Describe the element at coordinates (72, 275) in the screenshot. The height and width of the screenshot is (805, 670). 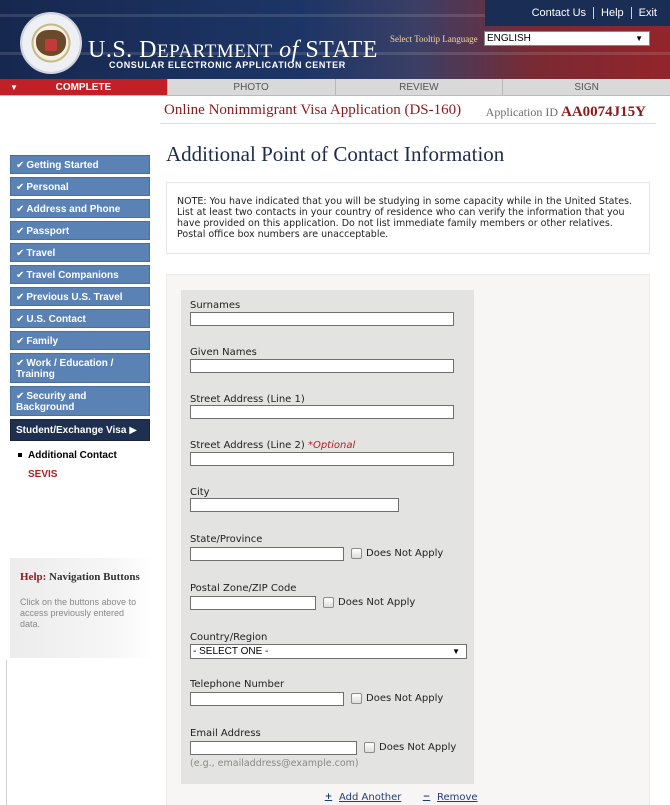
I see `sidebar-item-label: Travel Companions` at that location.